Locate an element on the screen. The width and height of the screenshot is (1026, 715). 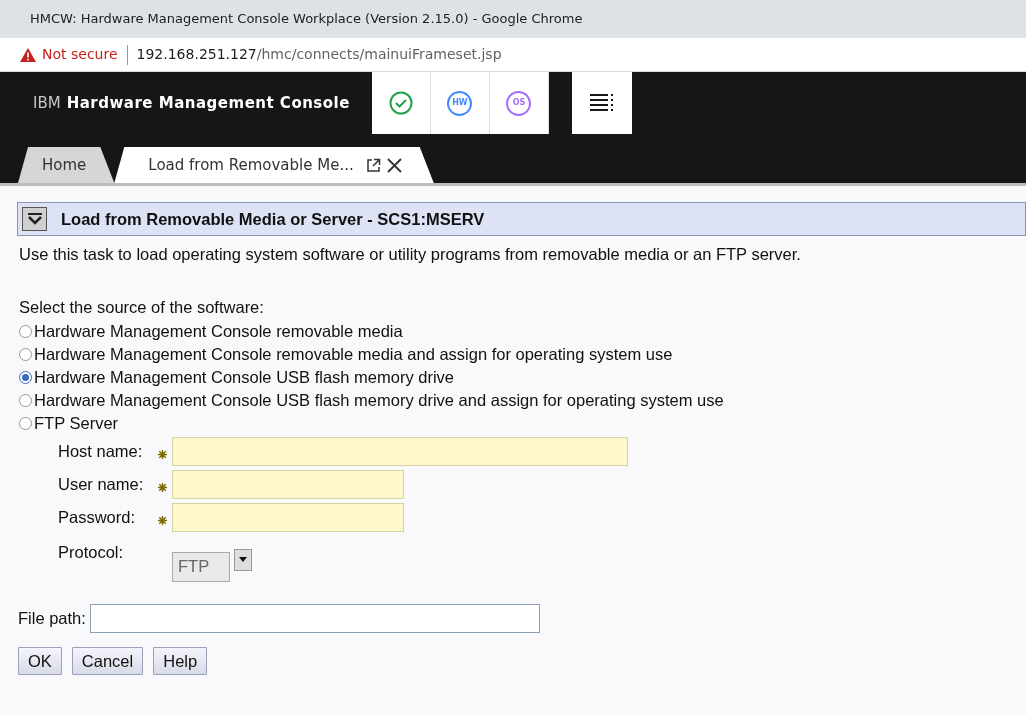
radio-label: Hardware Management Console USB flash memory drive and assign for operating system use is located at coordinates (379, 400).